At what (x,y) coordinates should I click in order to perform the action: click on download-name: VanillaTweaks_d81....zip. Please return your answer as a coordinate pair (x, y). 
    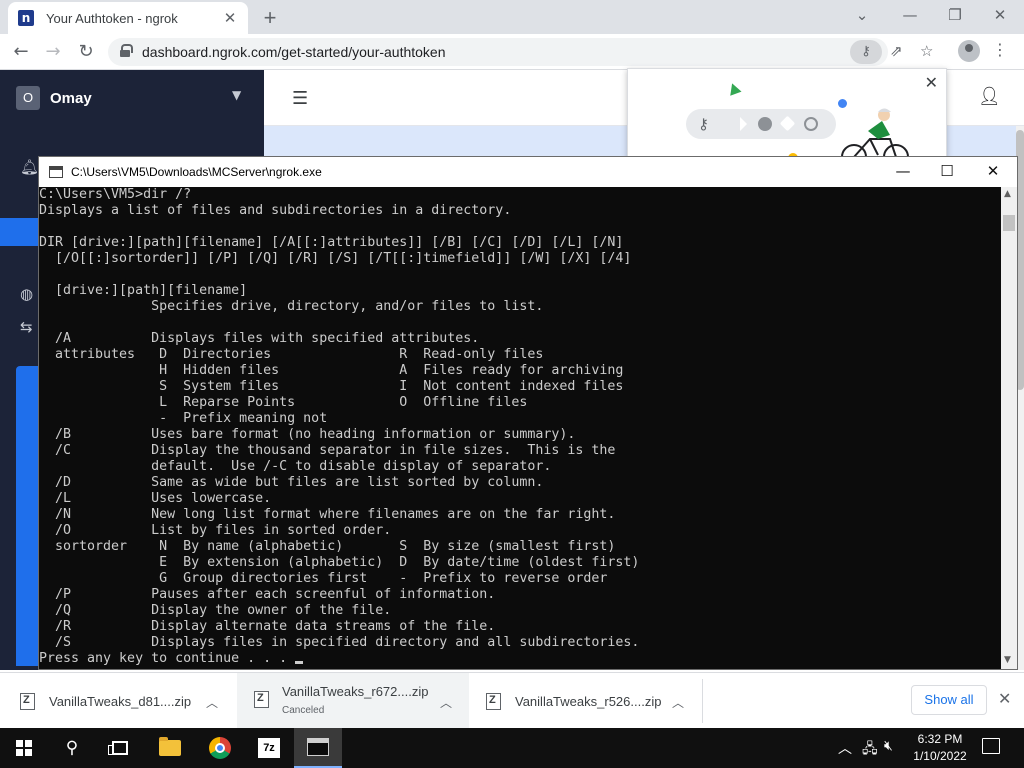
    Looking at the image, I should click on (120, 701).